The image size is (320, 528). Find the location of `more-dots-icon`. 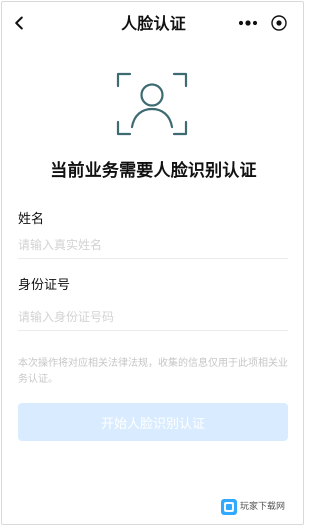

more-dots-icon is located at coordinates (248, 23).